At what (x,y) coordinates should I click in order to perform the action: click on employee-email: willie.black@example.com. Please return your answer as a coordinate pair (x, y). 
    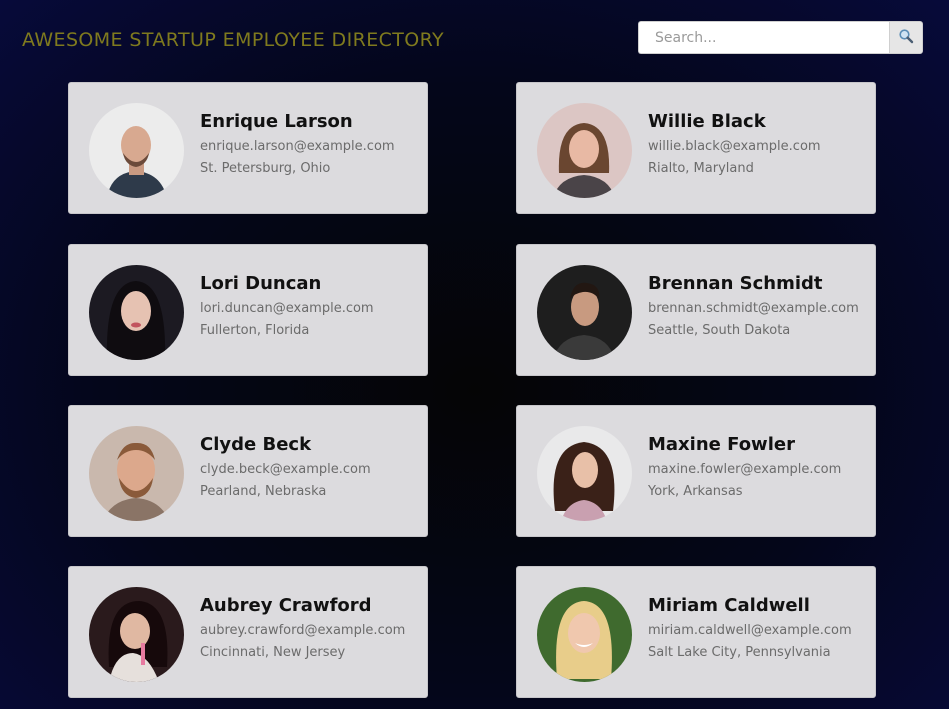
    Looking at the image, I should click on (734, 146).